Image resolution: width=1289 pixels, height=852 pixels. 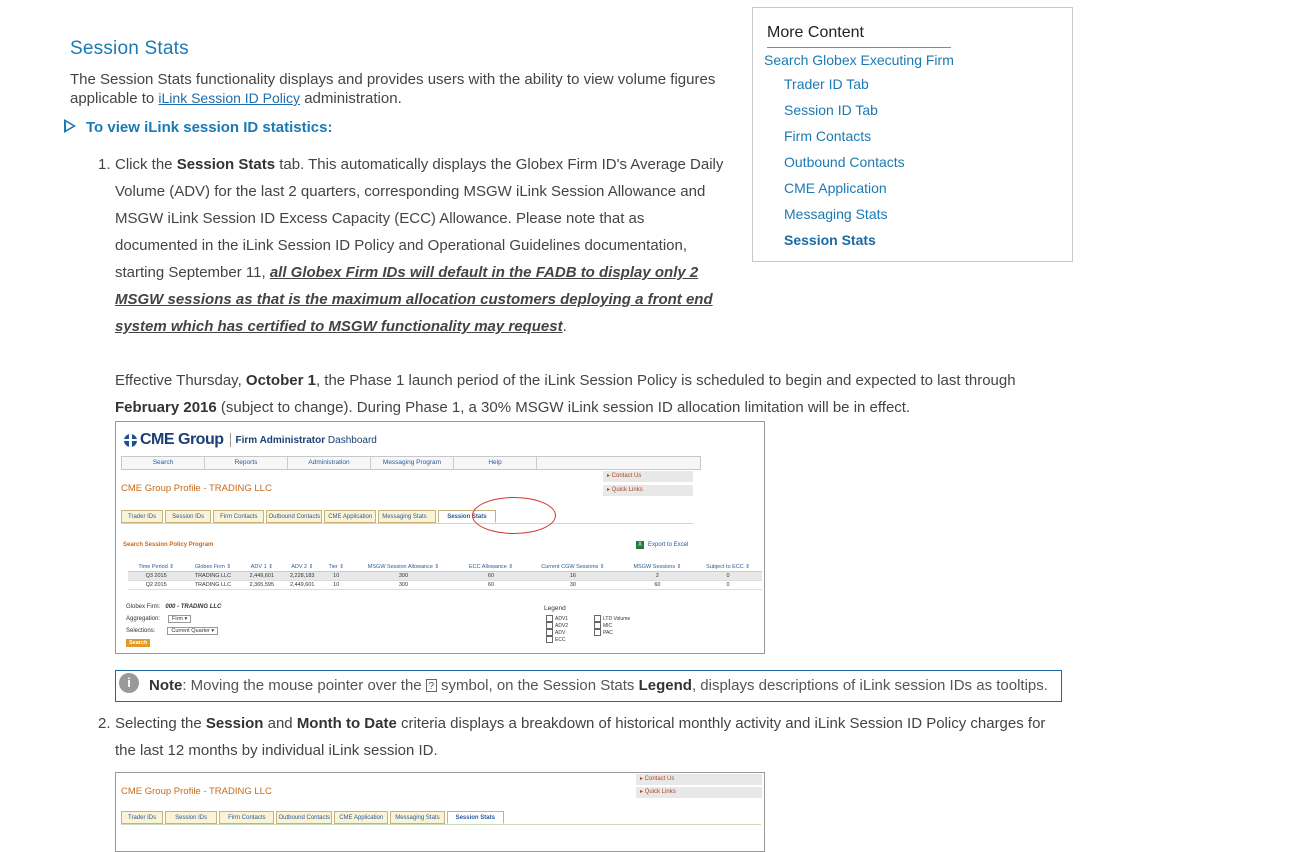 What do you see at coordinates (280, 723) in the screenshot?
I see `step2-text-2: and` at bounding box center [280, 723].